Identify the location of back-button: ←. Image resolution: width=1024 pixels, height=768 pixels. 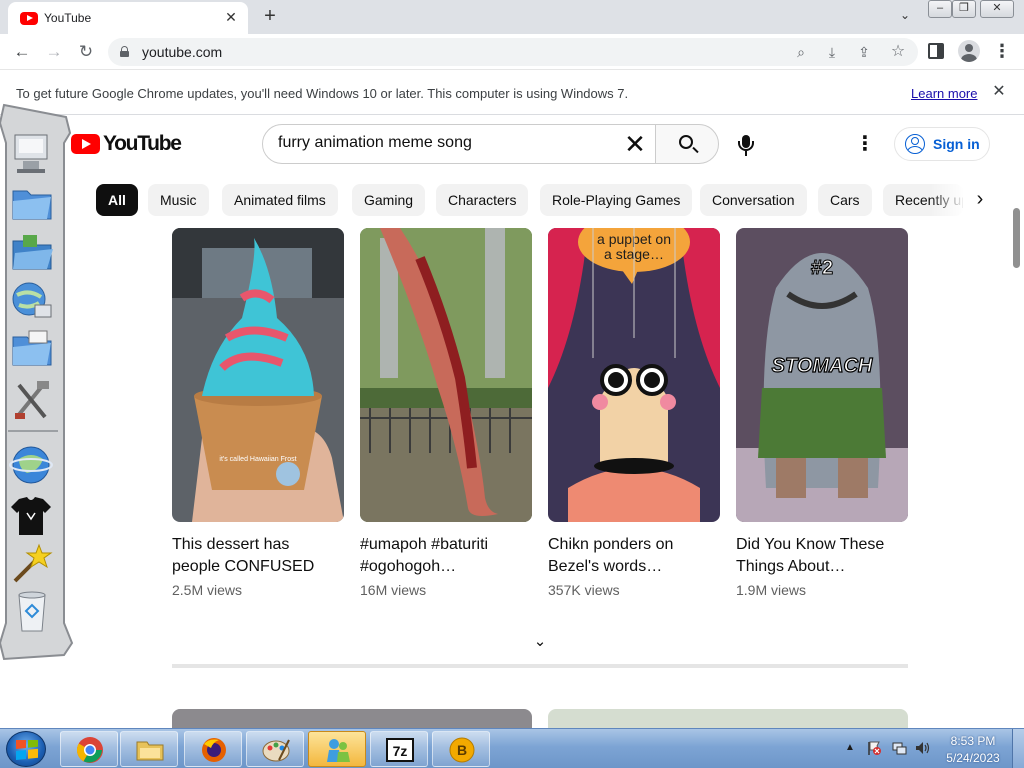
(22, 52).